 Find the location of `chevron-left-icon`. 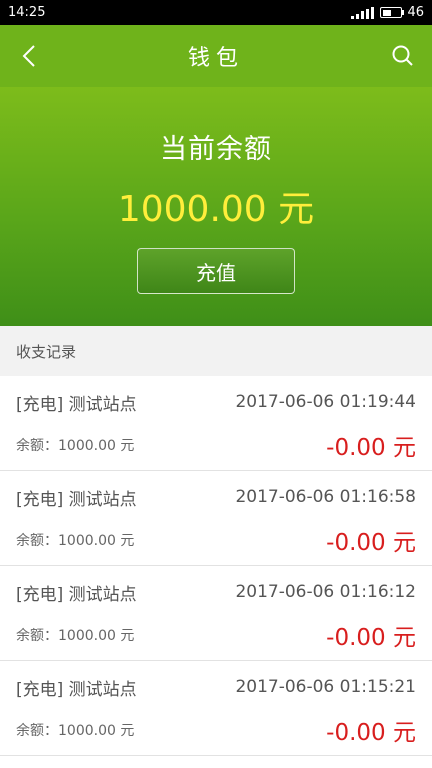

chevron-left-icon is located at coordinates (28, 56).